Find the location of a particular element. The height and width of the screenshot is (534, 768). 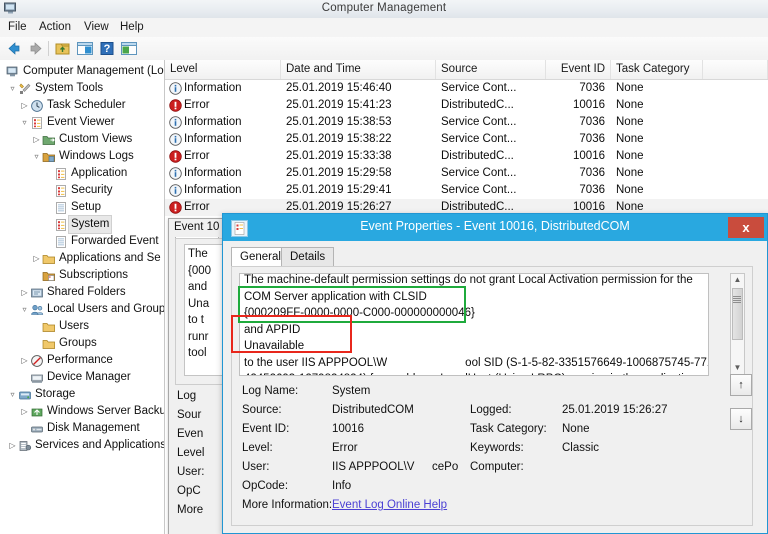

cell-event-id: 7036 is located at coordinates (592, 122).